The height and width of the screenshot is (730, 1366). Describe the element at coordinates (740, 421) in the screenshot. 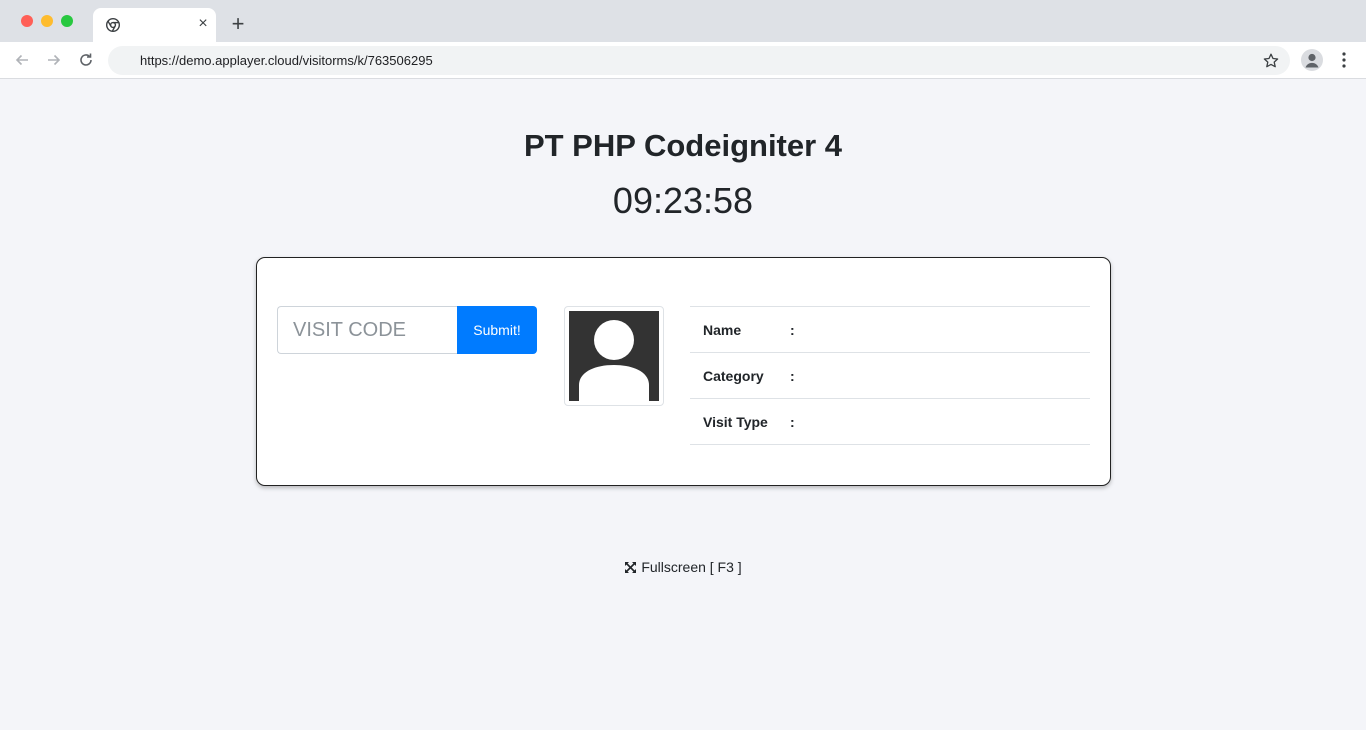

I see `visit-type-label: Visit Type` at that location.